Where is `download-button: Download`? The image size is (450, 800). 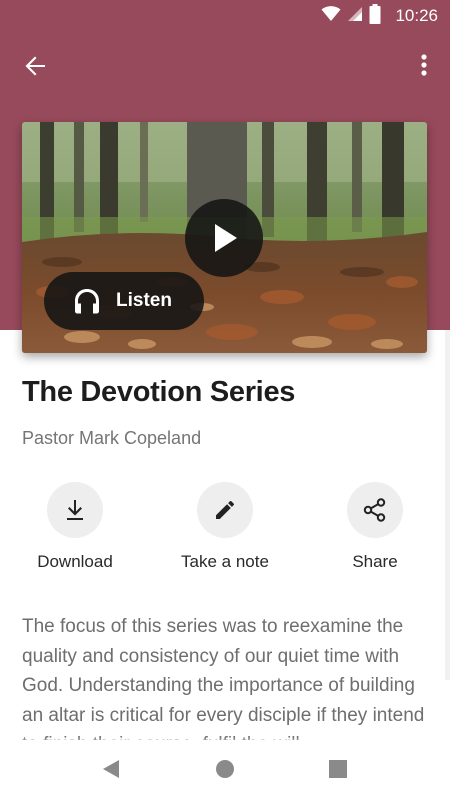 download-button: Download is located at coordinates (75, 527).